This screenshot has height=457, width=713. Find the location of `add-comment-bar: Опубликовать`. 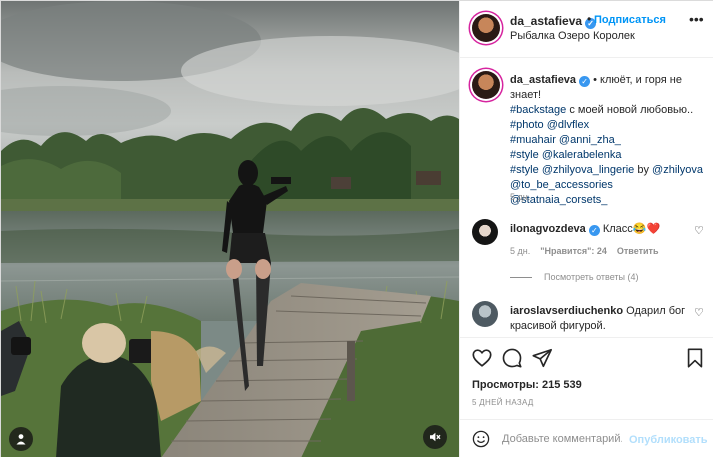

add-comment-bar: Опубликовать is located at coordinates (586, 438).